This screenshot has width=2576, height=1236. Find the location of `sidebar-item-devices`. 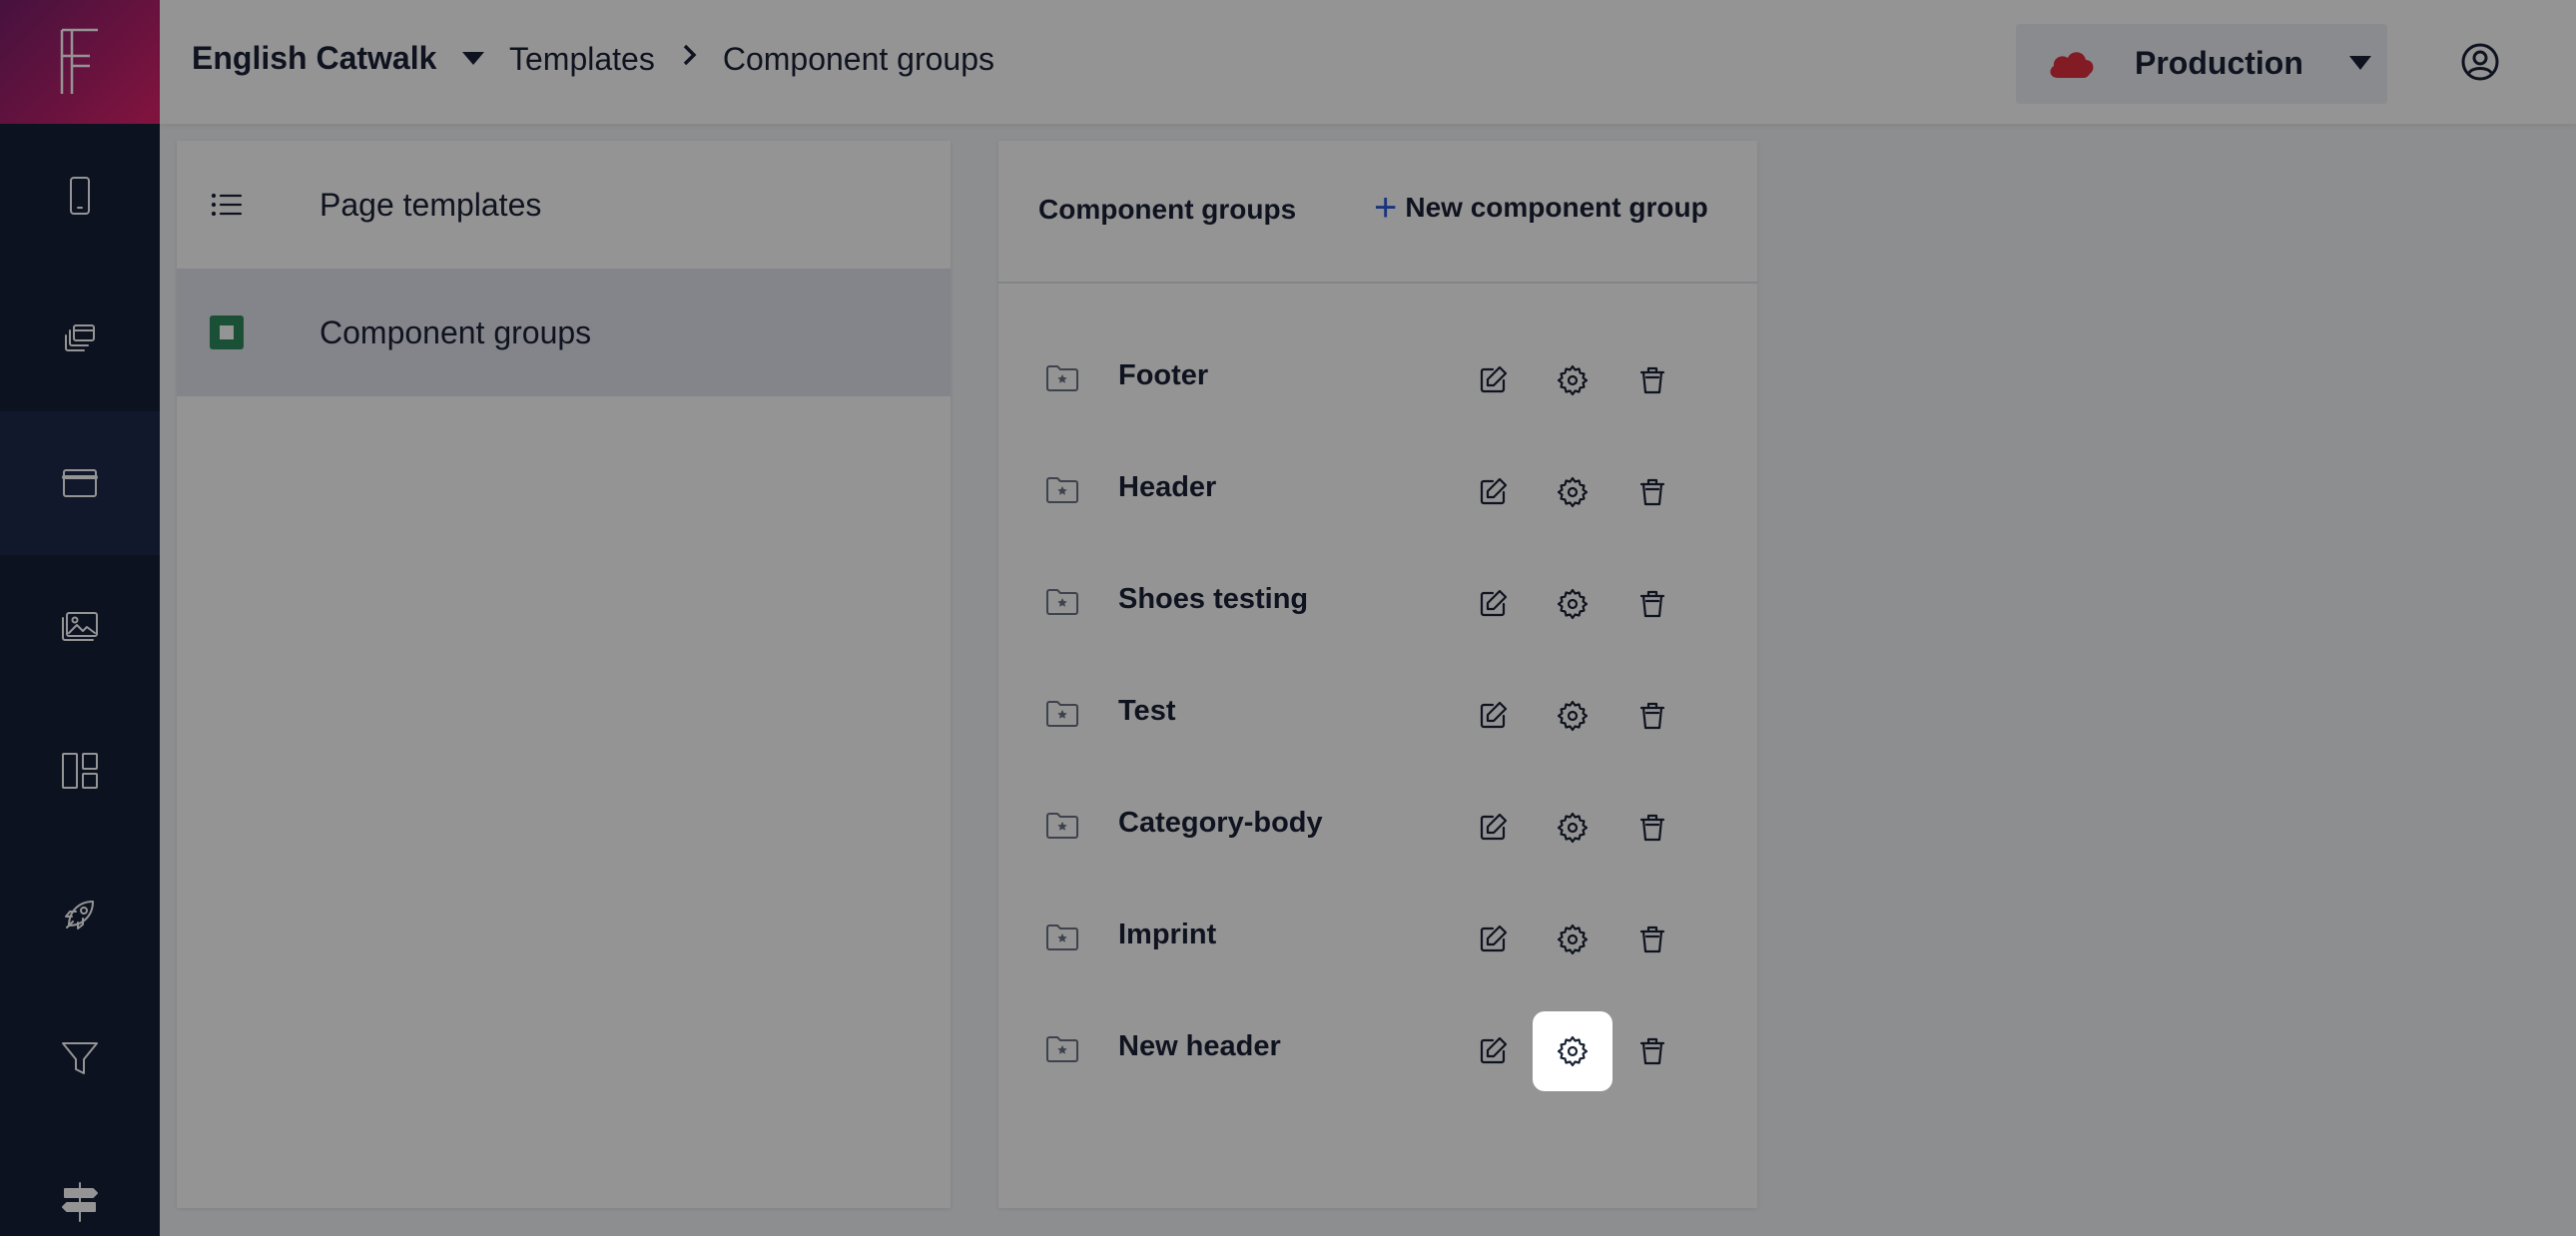

sidebar-item-devices is located at coordinates (80, 196).